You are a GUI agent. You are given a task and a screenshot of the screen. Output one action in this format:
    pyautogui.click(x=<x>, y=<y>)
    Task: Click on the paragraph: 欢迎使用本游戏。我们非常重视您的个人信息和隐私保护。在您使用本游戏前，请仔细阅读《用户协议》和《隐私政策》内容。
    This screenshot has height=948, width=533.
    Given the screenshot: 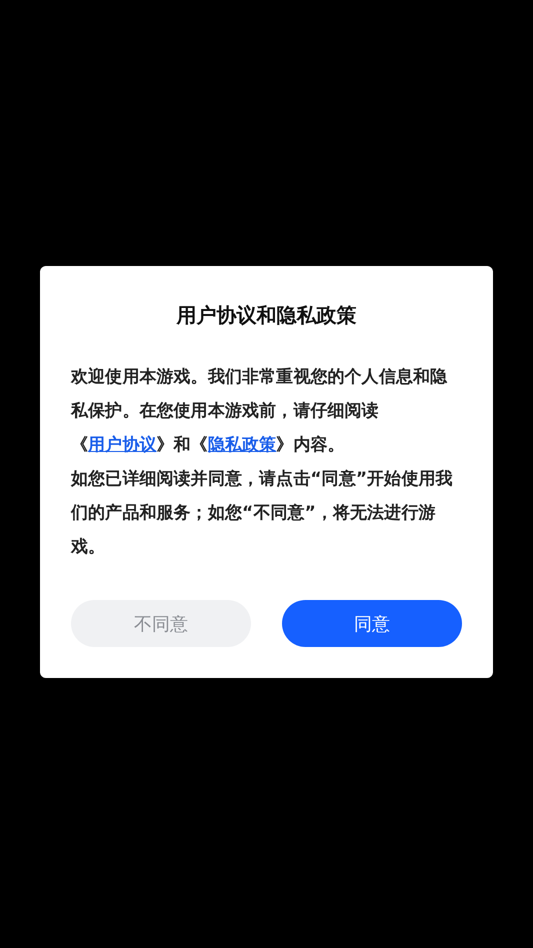 What is the action you would take?
    pyautogui.click(x=259, y=411)
    